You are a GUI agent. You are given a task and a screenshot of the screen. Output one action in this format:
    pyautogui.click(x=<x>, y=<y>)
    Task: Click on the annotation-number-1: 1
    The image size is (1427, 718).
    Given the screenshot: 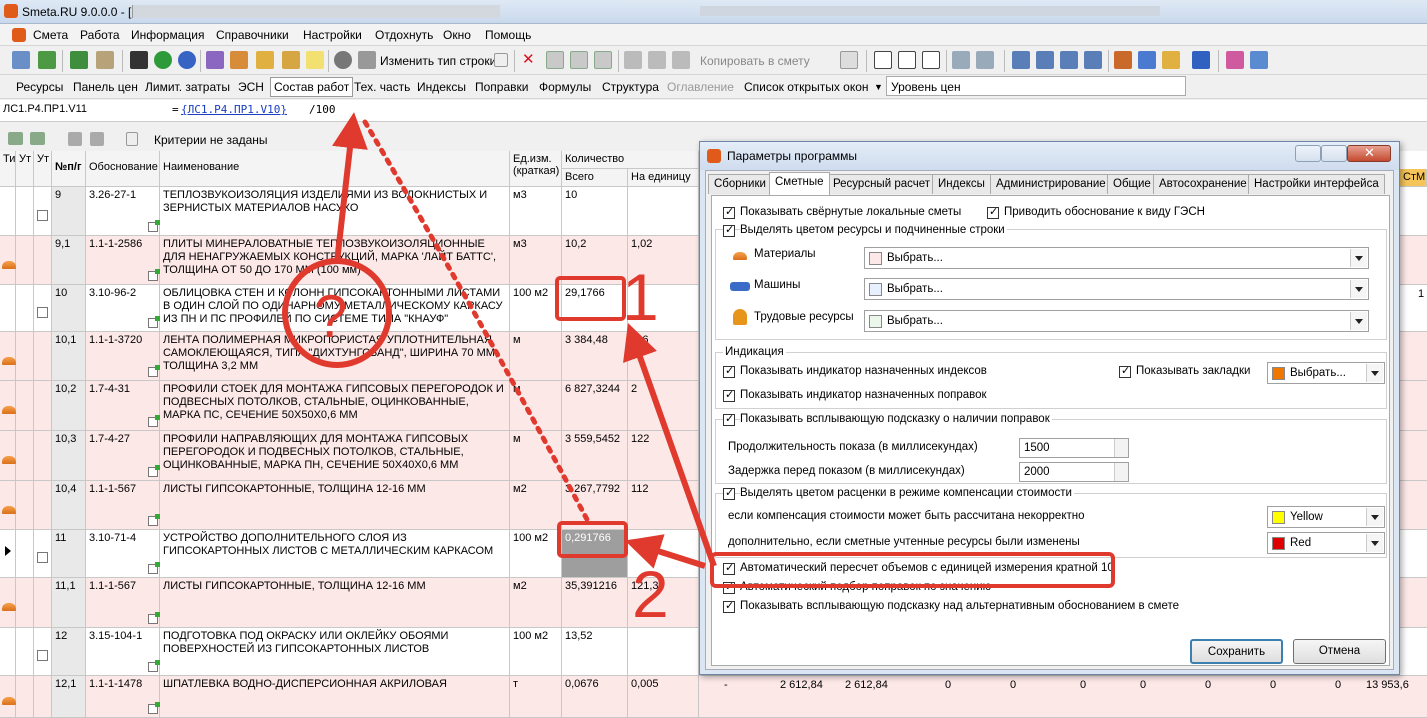 What is the action you would take?
    pyautogui.click(x=640, y=297)
    